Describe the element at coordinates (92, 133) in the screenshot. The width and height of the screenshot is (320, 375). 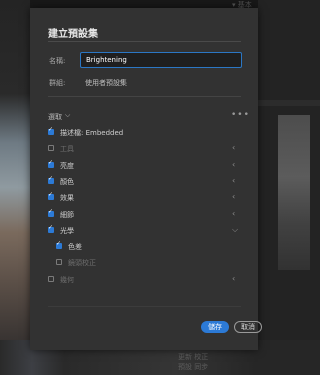
I see `option-label: 描述檔: Embedded` at that location.